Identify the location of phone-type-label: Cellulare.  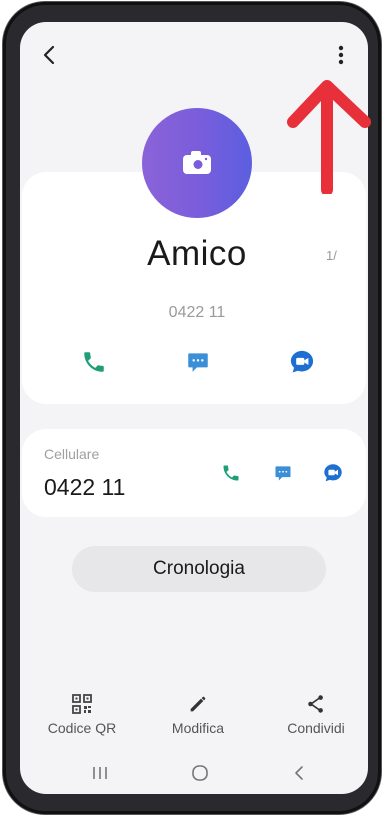
(72, 454).